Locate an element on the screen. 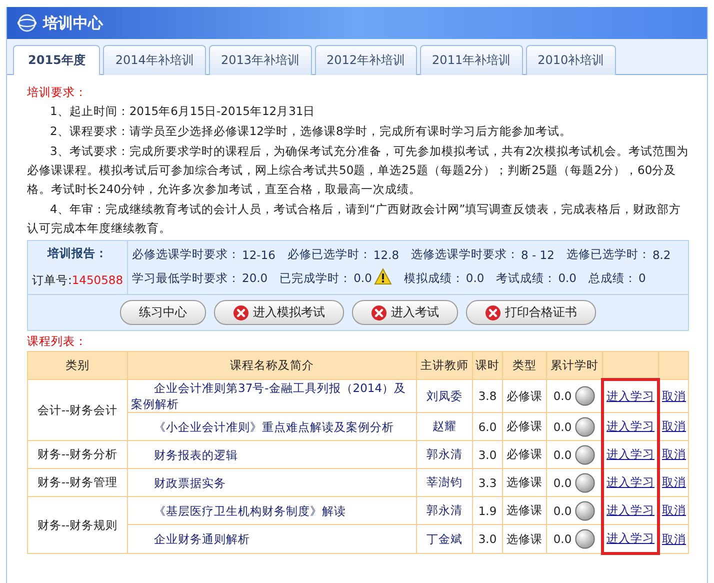 The width and height of the screenshot is (714, 583). year-tab: 2011年补培训 is located at coordinates (471, 60).